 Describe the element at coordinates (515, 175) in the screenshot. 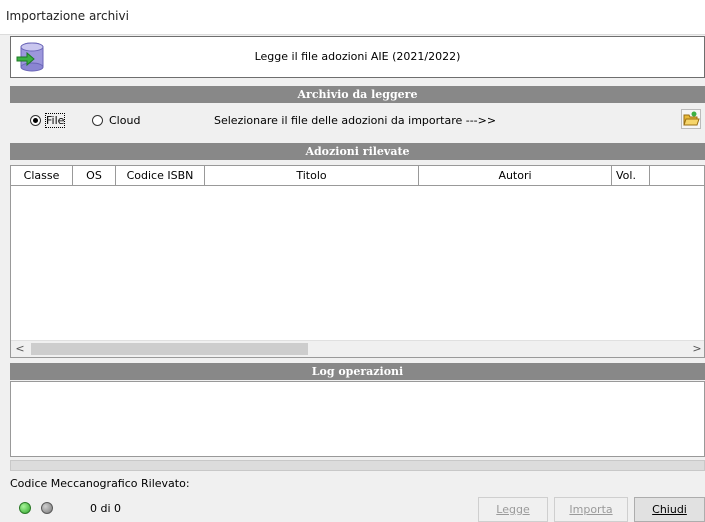

I see `col-autori: Autori` at that location.